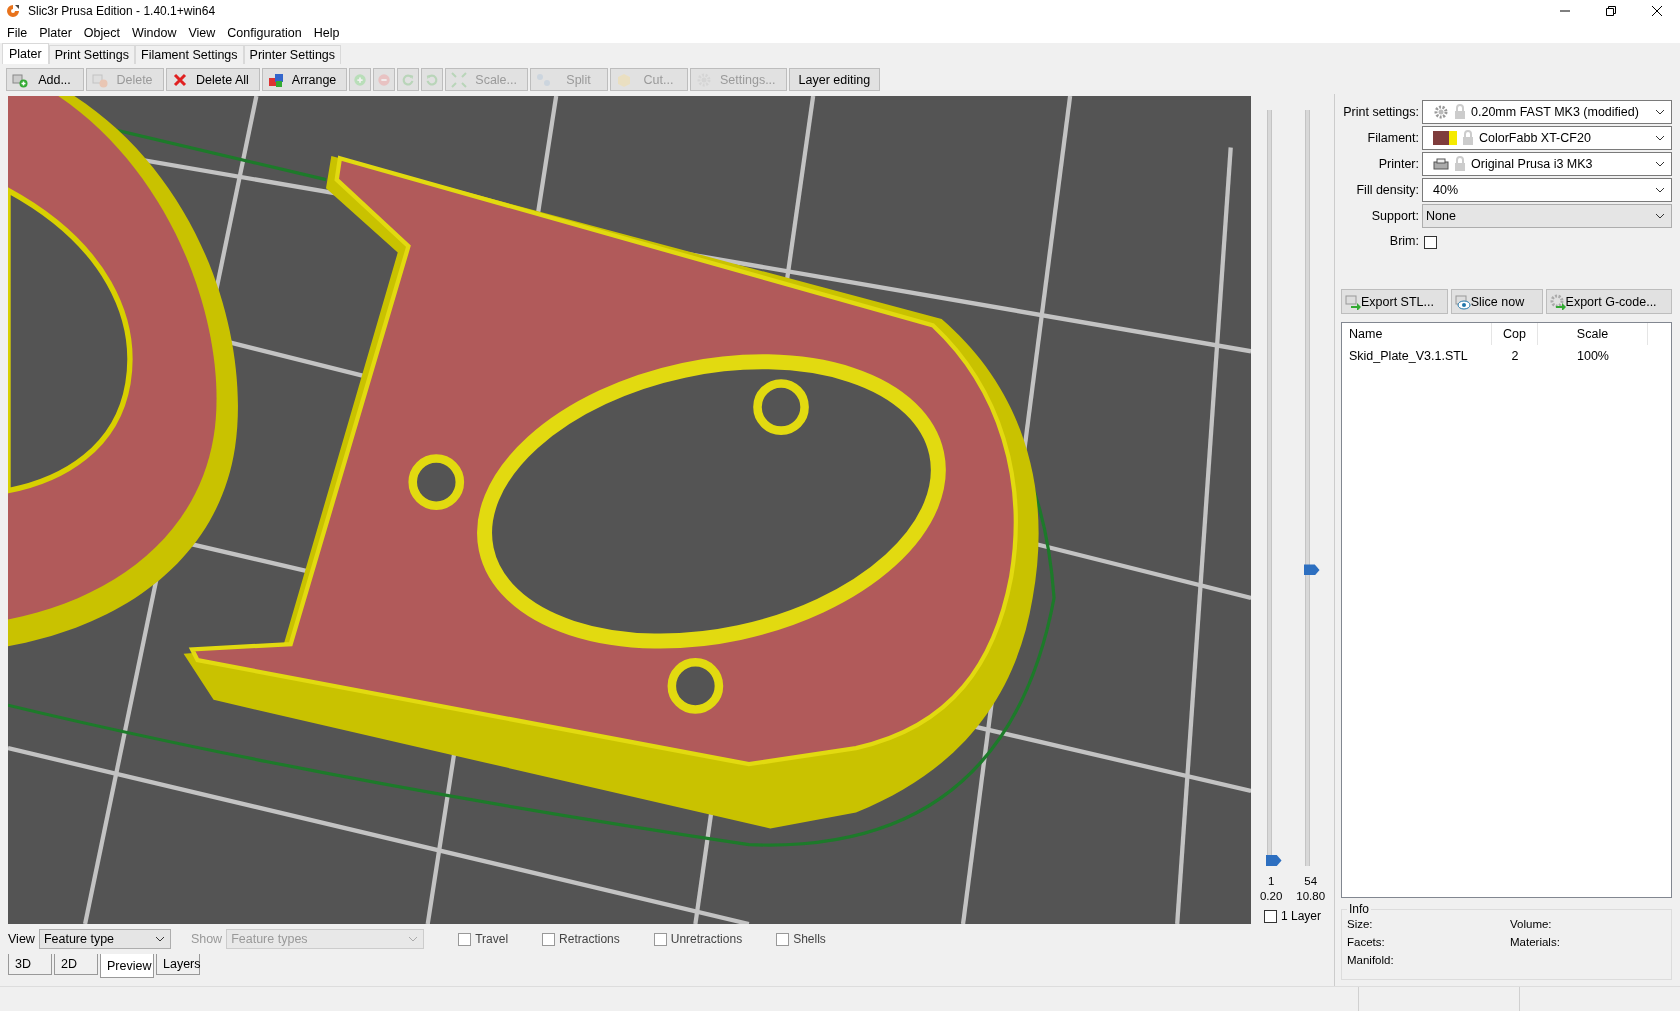  What do you see at coordinates (1430, 242) in the screenshot?
I see `brim-checkbox` at bounding box center [1430, 242].